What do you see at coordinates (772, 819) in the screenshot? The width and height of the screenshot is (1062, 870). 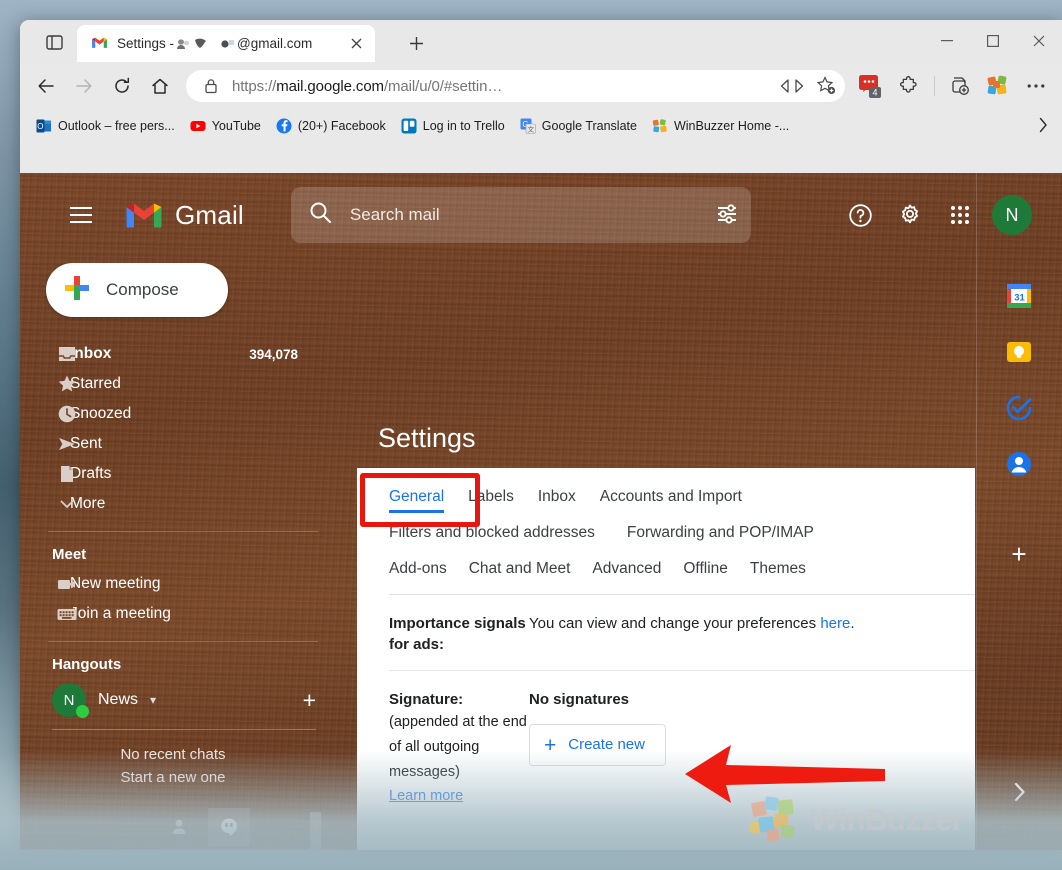 I see `winbuzzer-logo-icon` at bounding box center [772, 819].